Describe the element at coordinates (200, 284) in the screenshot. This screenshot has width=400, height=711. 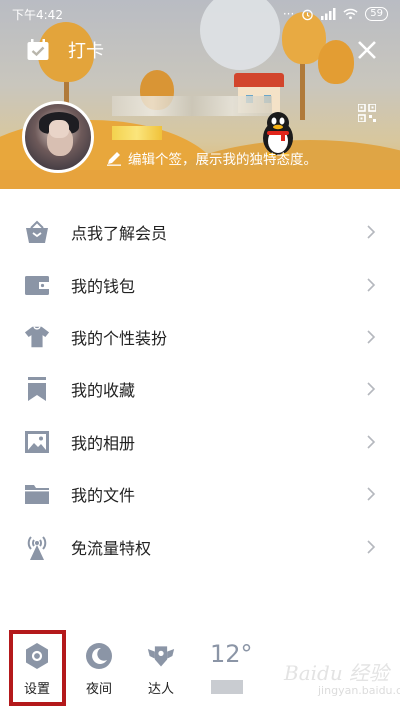
I see `menu-item-wallet: 我的钱包` at that location.